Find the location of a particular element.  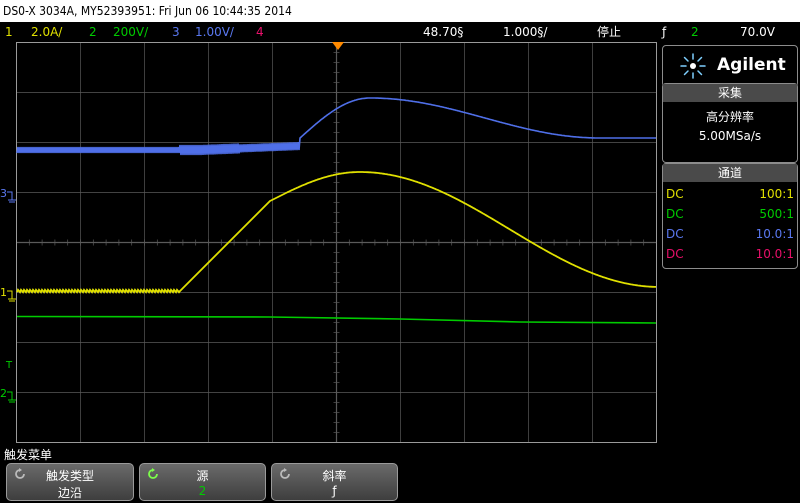

ch2-ground-marker: 2 is located at coordinates (8, 395).